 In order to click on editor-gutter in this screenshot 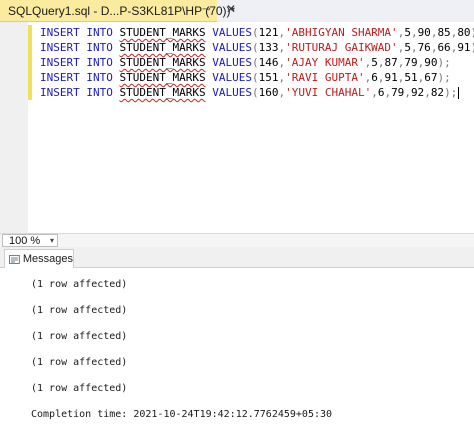, I will do `click(14, 127)`.